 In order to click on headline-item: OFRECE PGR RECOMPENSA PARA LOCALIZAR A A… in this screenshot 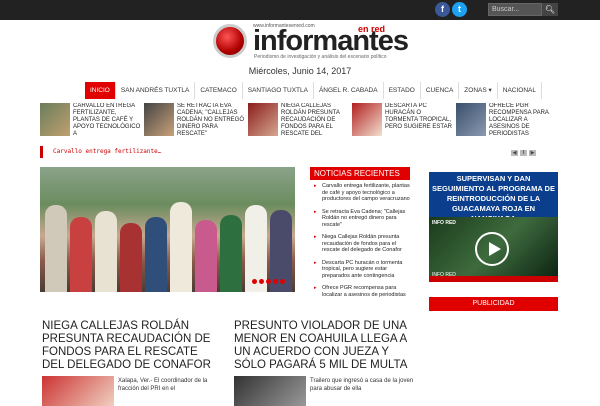, I will do `click(508, 121)`.